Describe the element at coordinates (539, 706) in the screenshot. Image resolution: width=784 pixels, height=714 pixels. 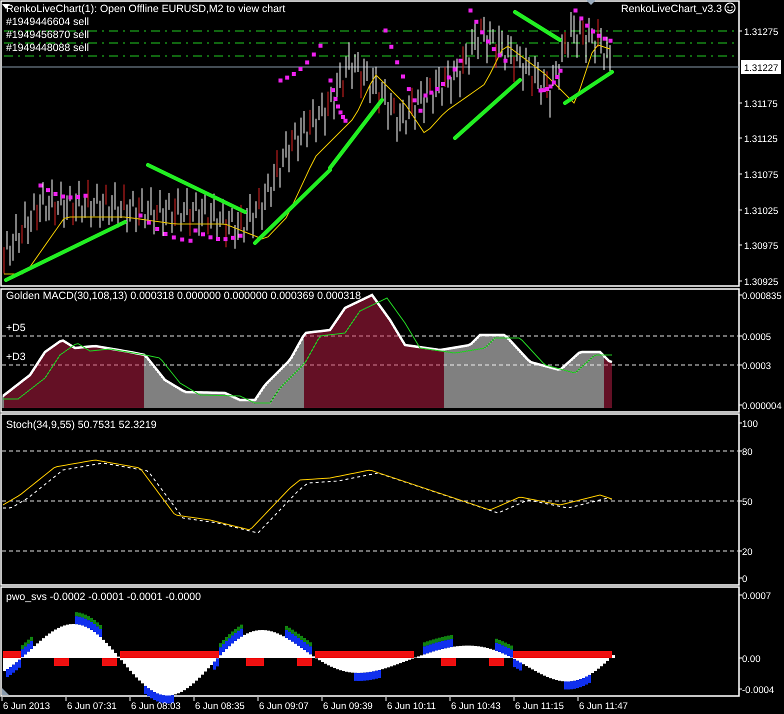
I see `time-axis-label: 6 Jun 11:15` at that location.